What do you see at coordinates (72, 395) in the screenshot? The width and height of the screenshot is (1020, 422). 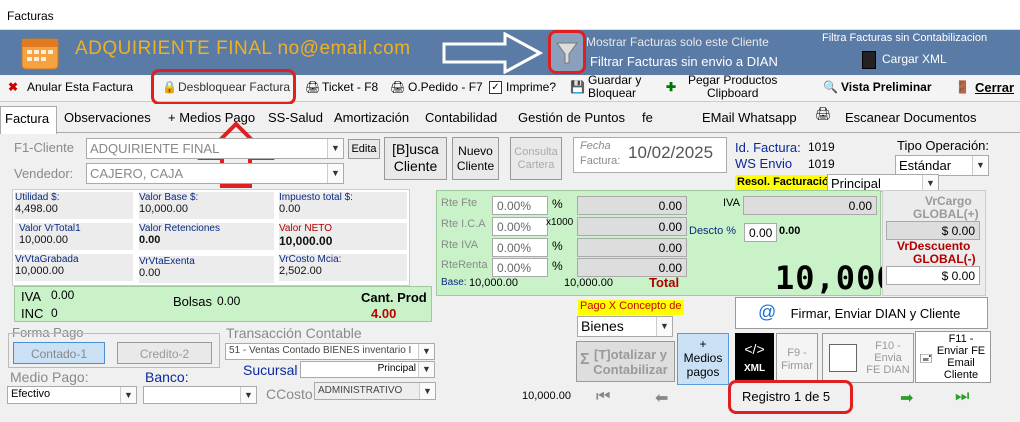 I see `medio-pago-combo: Efectivo ▼` at bounding box center [72, 395].